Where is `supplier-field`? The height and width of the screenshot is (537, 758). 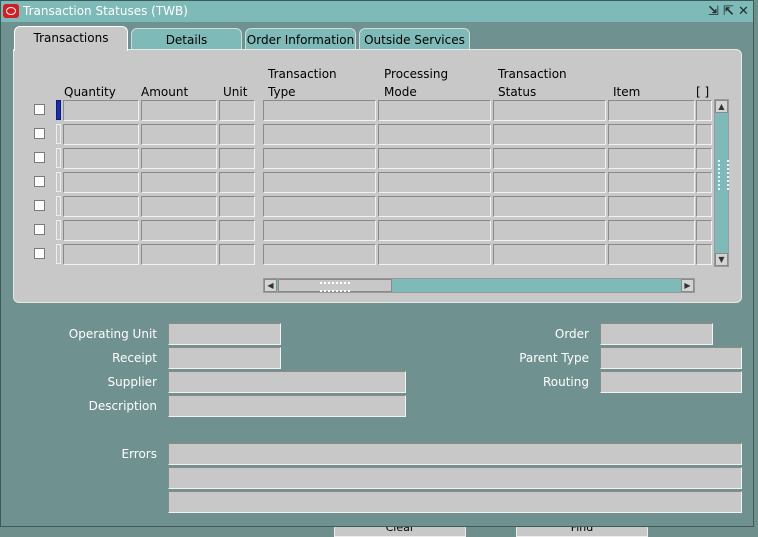 supplier-field is located at coordinates (287, 382).